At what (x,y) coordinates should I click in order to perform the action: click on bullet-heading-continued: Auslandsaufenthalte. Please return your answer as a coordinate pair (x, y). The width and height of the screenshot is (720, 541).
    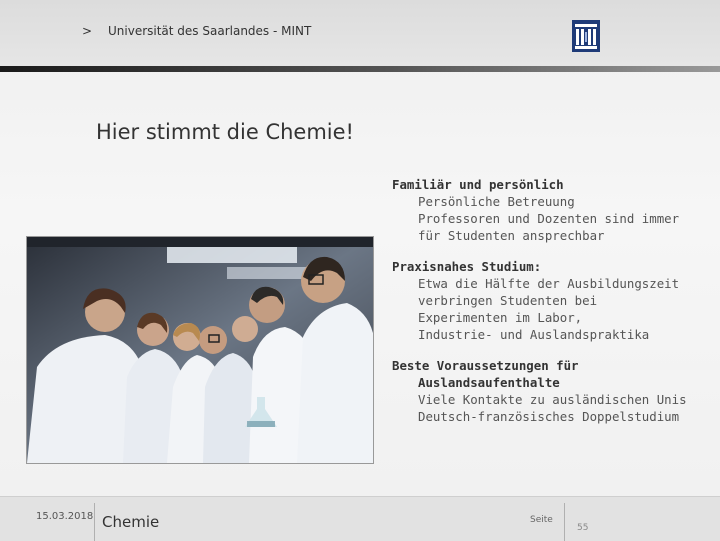
    Looking at the image, I should click on (489, 382).